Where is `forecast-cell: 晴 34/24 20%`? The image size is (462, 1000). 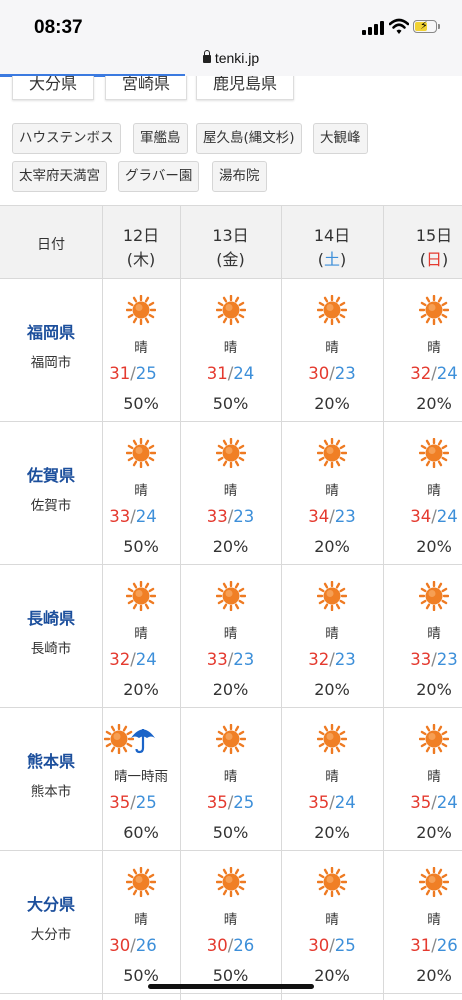 forecast-cell: 晴 34/24 20% is located at coordinates (422, 493).